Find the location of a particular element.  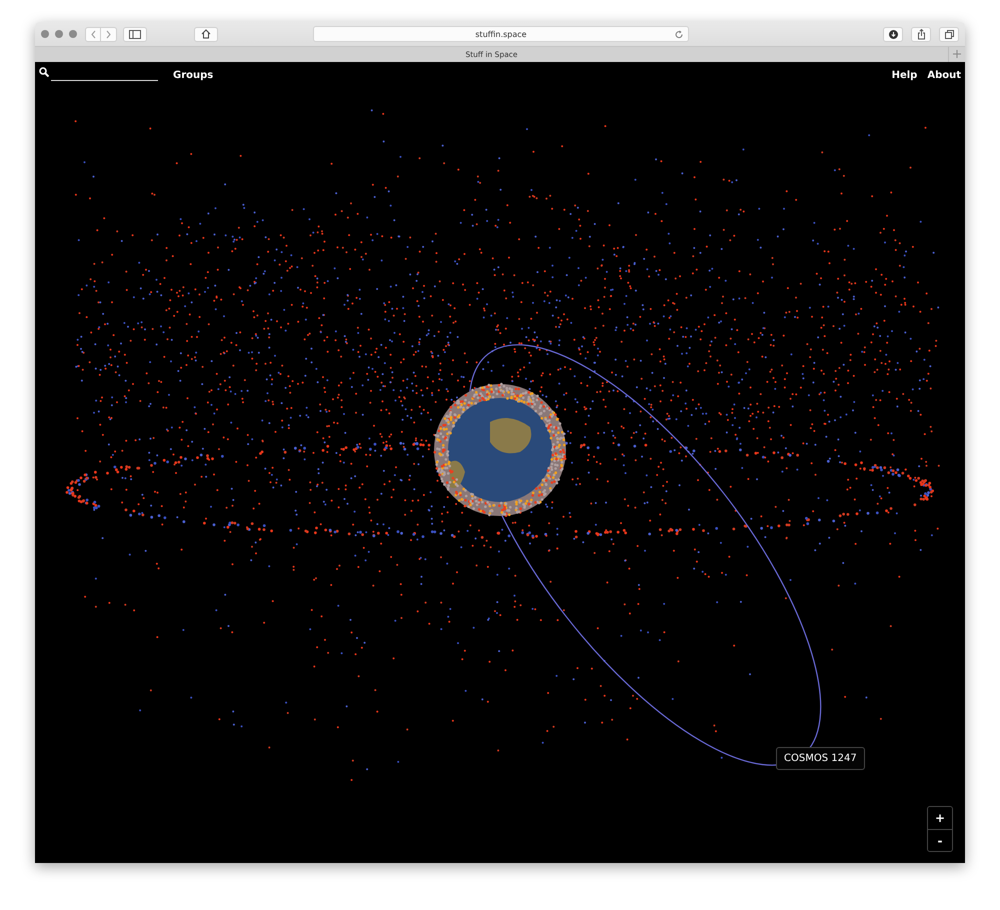

window-zoom-dot is located at coordinates (73, 34).